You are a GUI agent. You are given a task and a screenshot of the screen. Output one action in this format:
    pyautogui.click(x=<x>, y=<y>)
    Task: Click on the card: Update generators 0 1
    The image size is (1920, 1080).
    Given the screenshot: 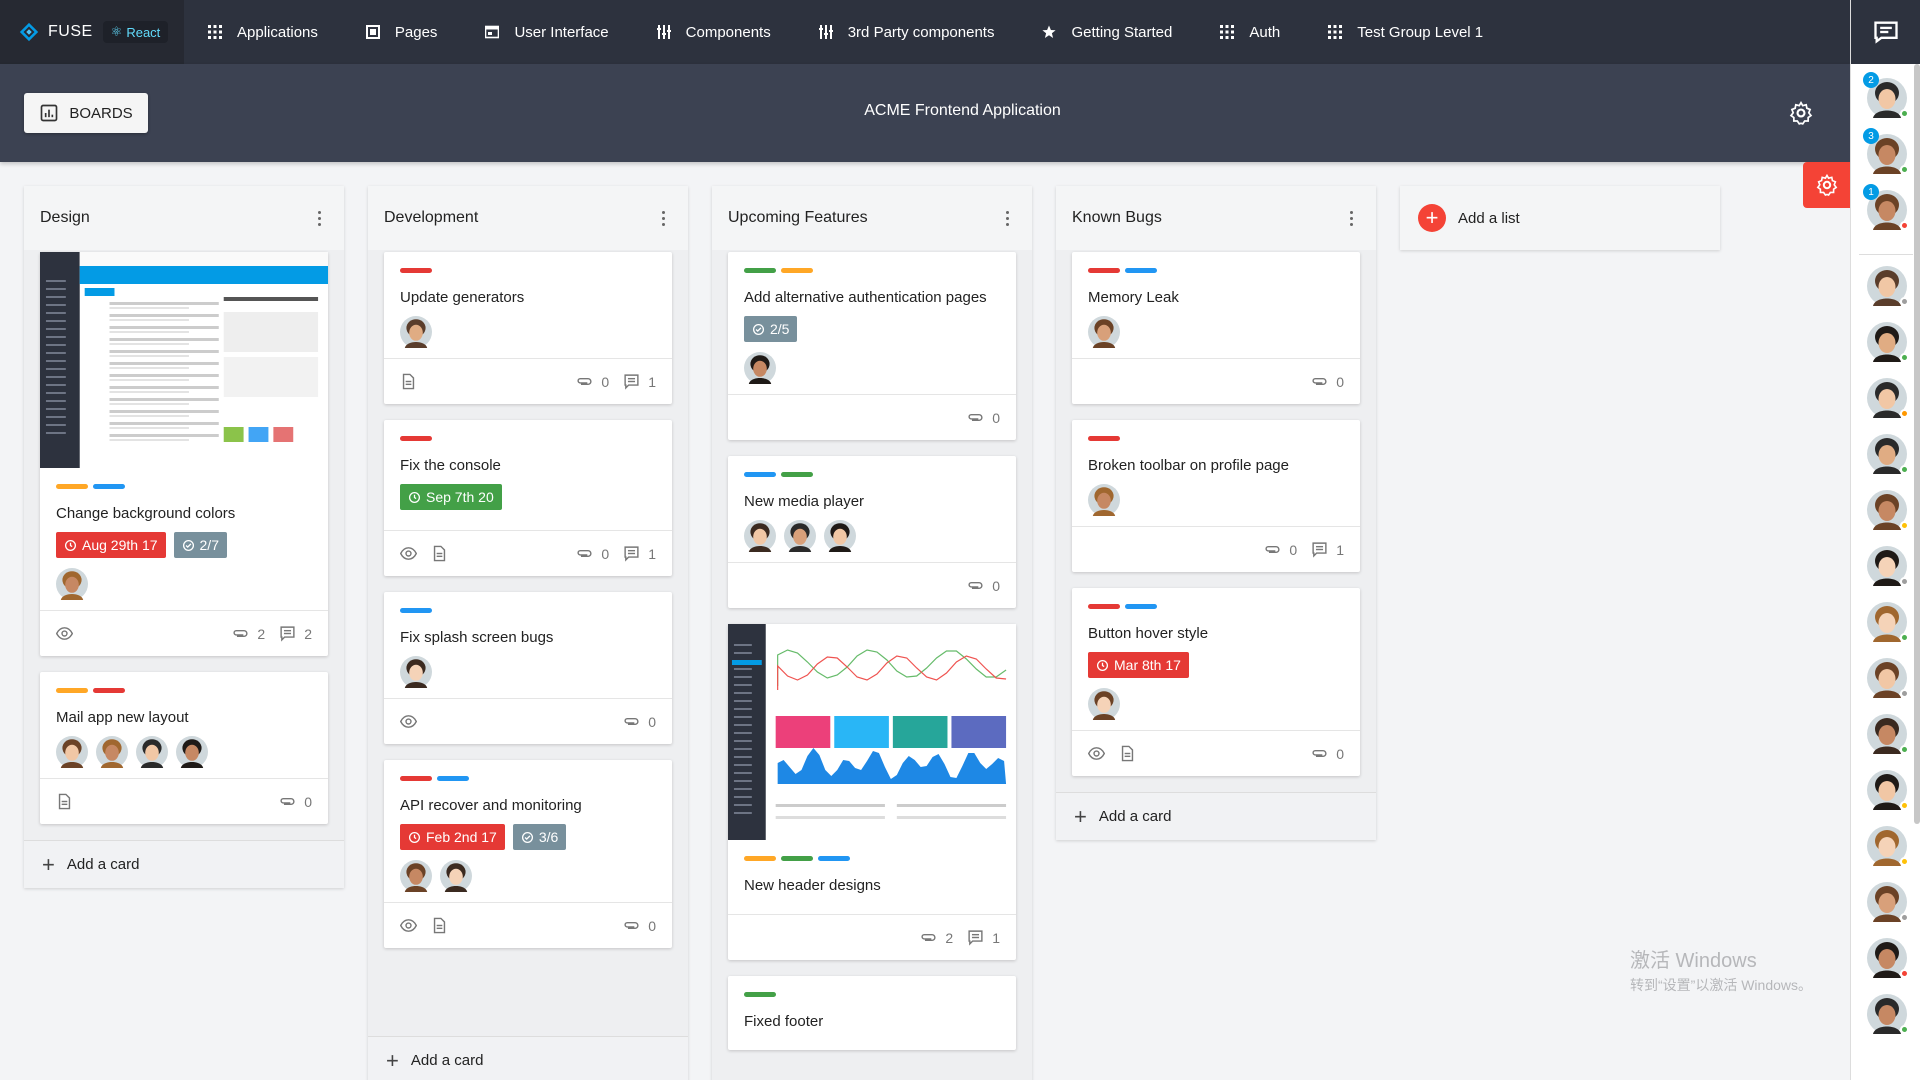 What is the action you would take?
    pyautogui.click(x=528, y=328)
    